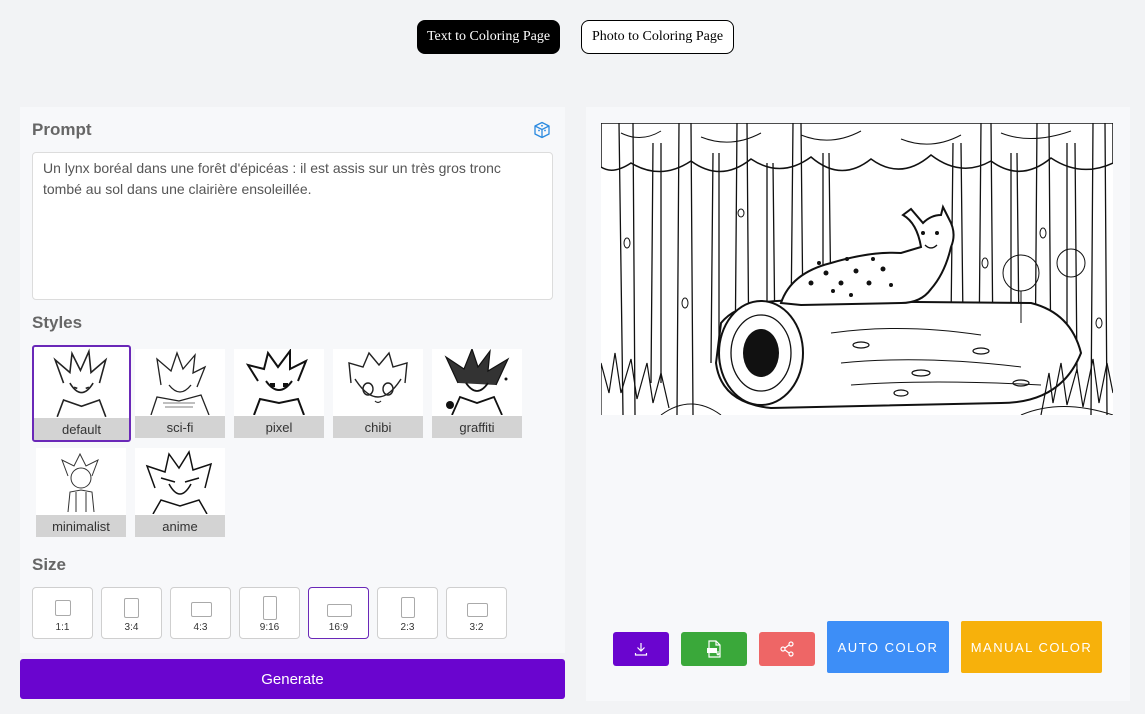  I want to click on size-option-2-3: 2:3, so click(407, 613).